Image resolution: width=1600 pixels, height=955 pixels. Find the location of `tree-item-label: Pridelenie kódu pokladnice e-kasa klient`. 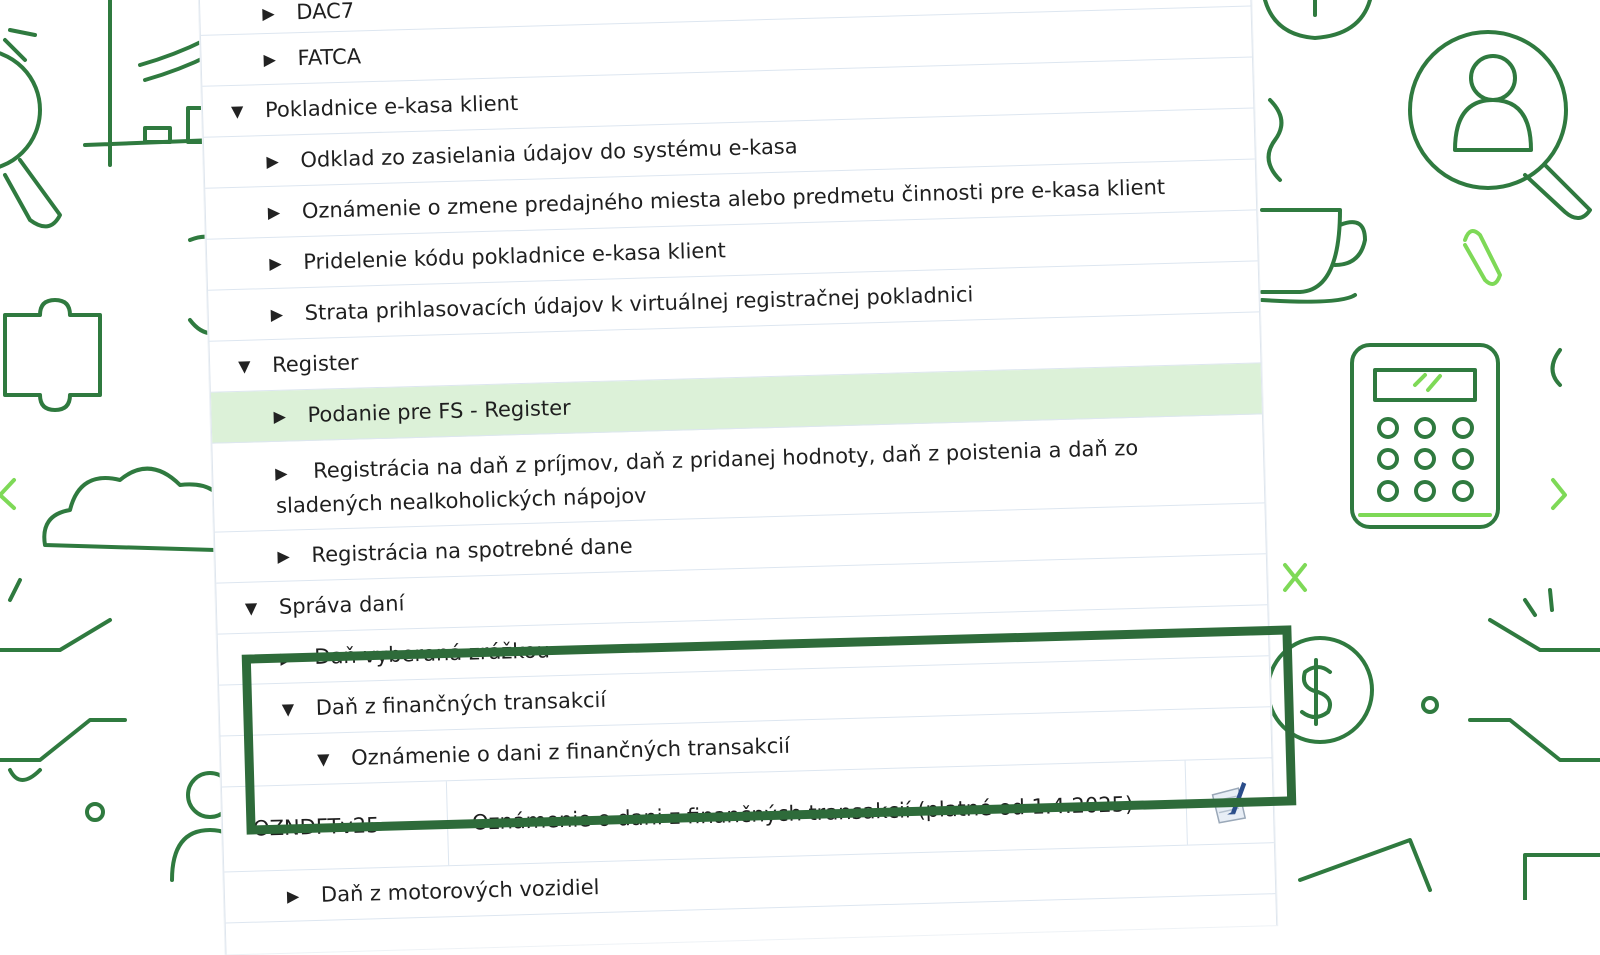

tree-item-label: Pridelenie kódu pokladnice e-kasa klient is located at coordinates (514, 256).